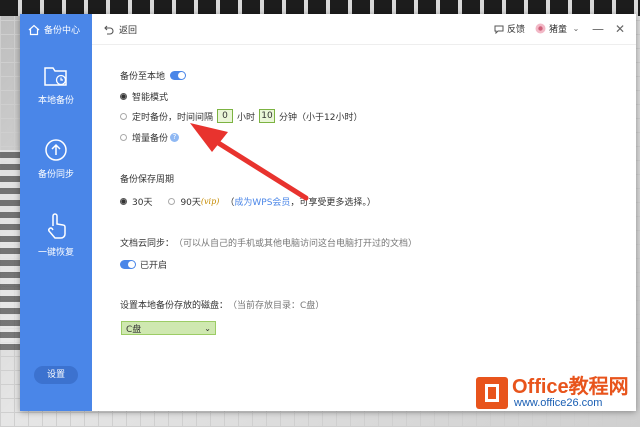 Image resolution: width=640 pixels, height=427 pixels. Describe the element at coordinates (249, 162) in the screenshot. I see `annotation-arrow` at that location.